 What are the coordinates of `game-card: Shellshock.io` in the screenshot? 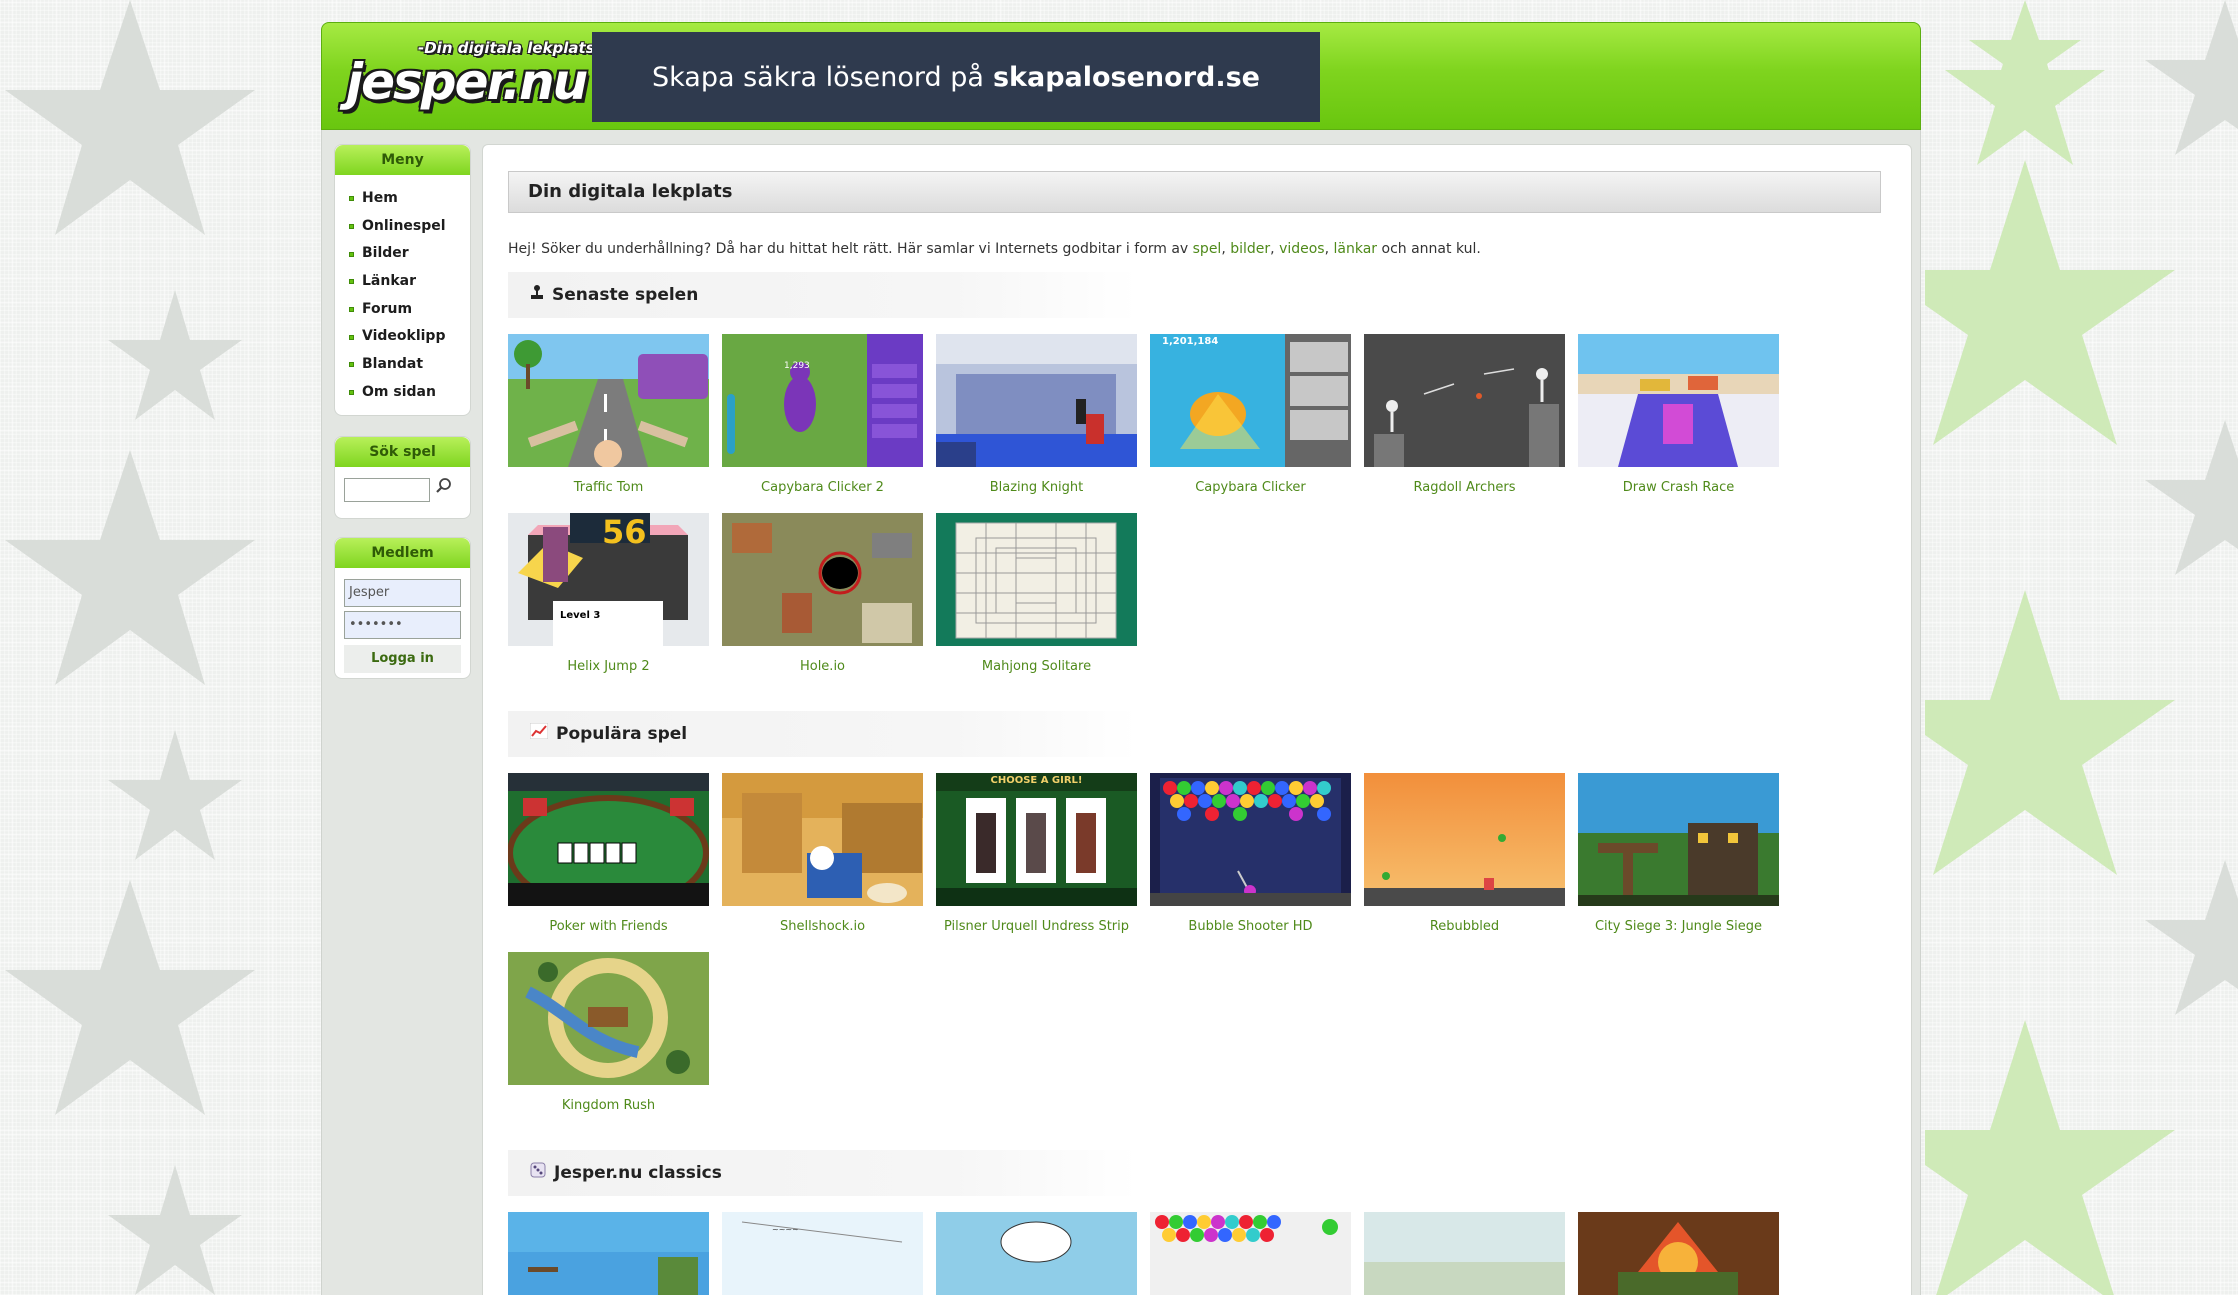 It's located at (822, 853).